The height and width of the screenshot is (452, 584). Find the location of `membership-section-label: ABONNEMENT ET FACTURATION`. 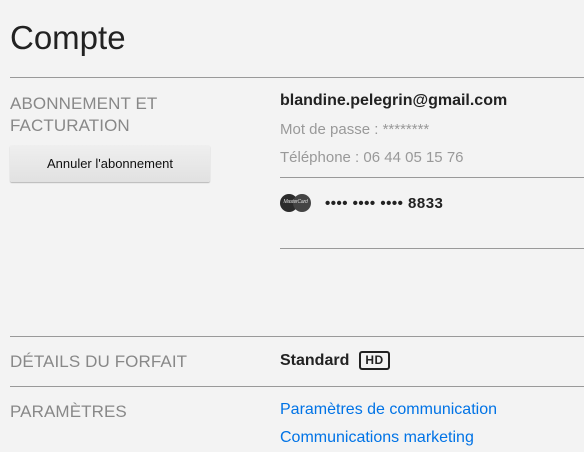

membership-section-label: ABONNEMENT ET FACTURATION is located at coordinates (84, 114).